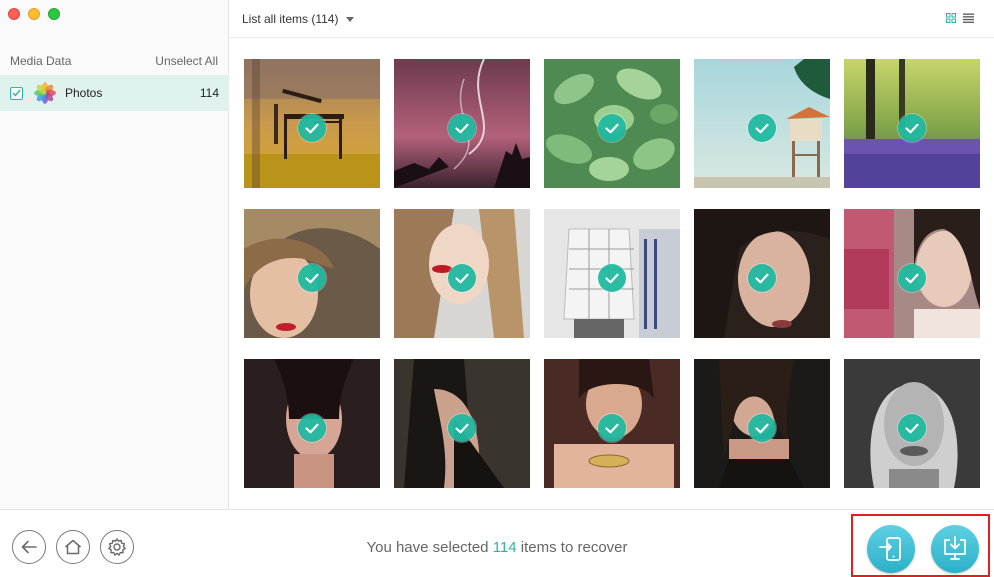 The height and width of the screenshot is (577, 994). I want to click on bottom-bar: You have selected 114 items to recover, so click(497, 543).